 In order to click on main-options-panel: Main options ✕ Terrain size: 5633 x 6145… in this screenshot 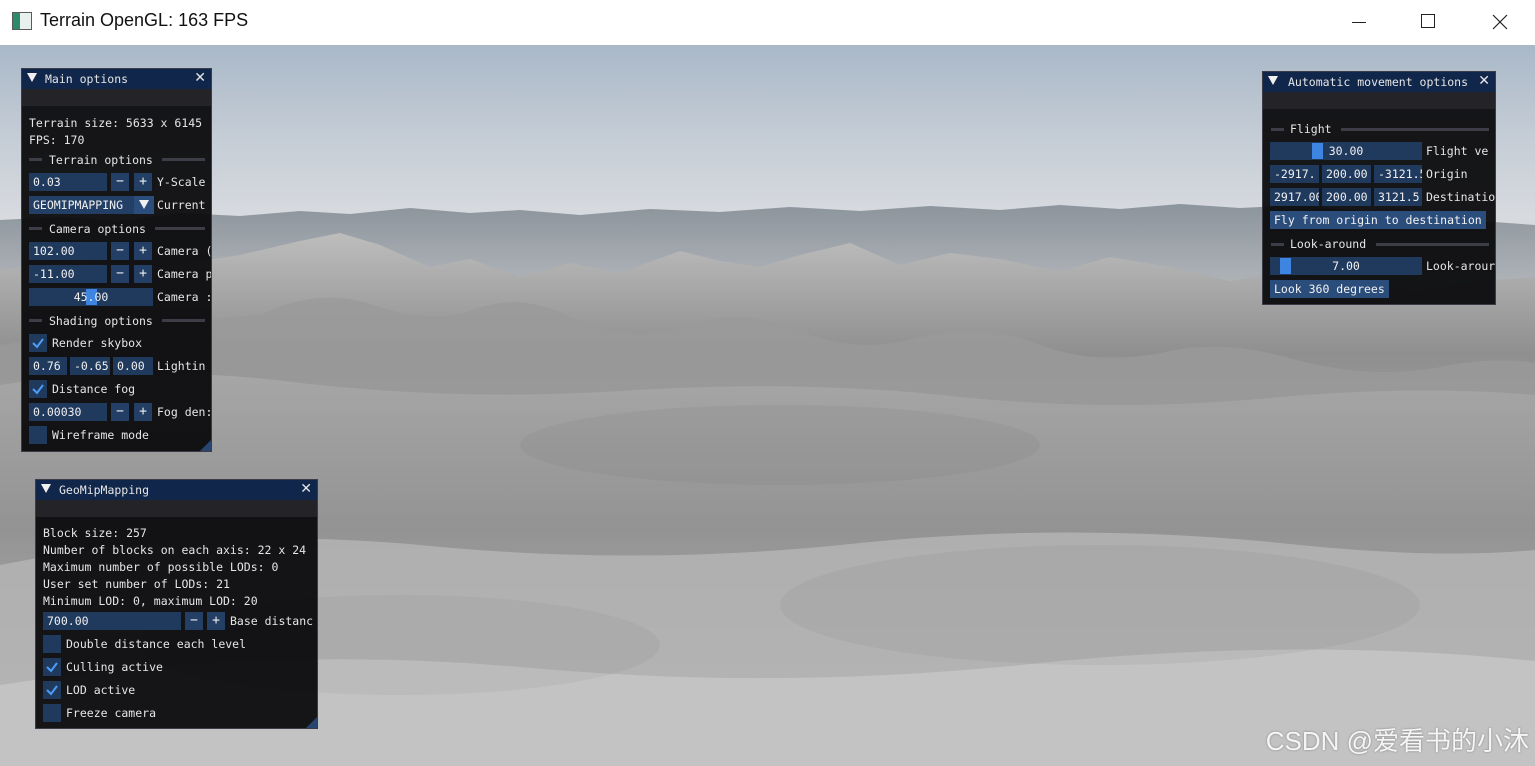, I will do `click(116, 260)`.